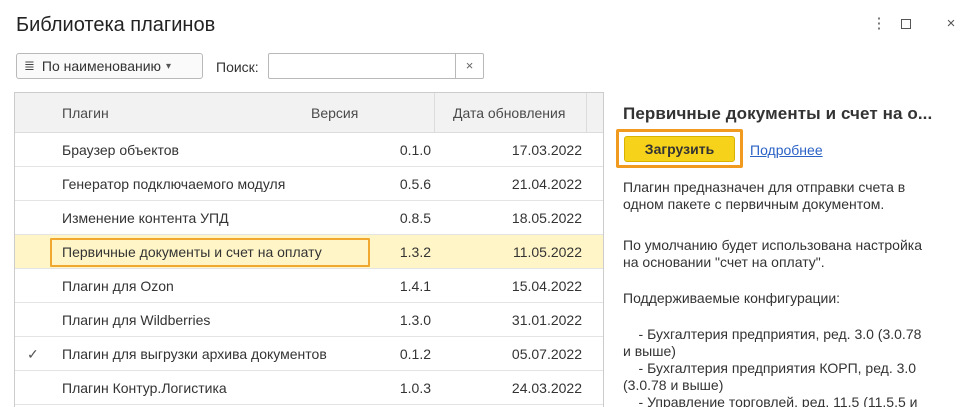 Image resolution: width=960 pixels, height=407 pixels. Describe the element at coordinates (309, 388) in the screenshot. I see `table-row: Плагин Контур.Логистика 1.0.3 24.03.2022` at that location.